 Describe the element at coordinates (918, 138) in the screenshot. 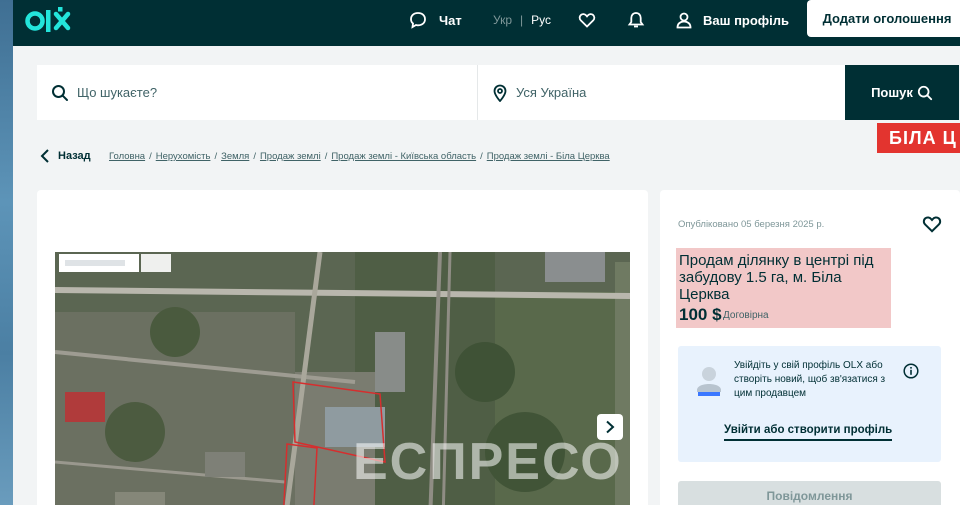

I see `promo-banner: БІЛА Ц` at that location.